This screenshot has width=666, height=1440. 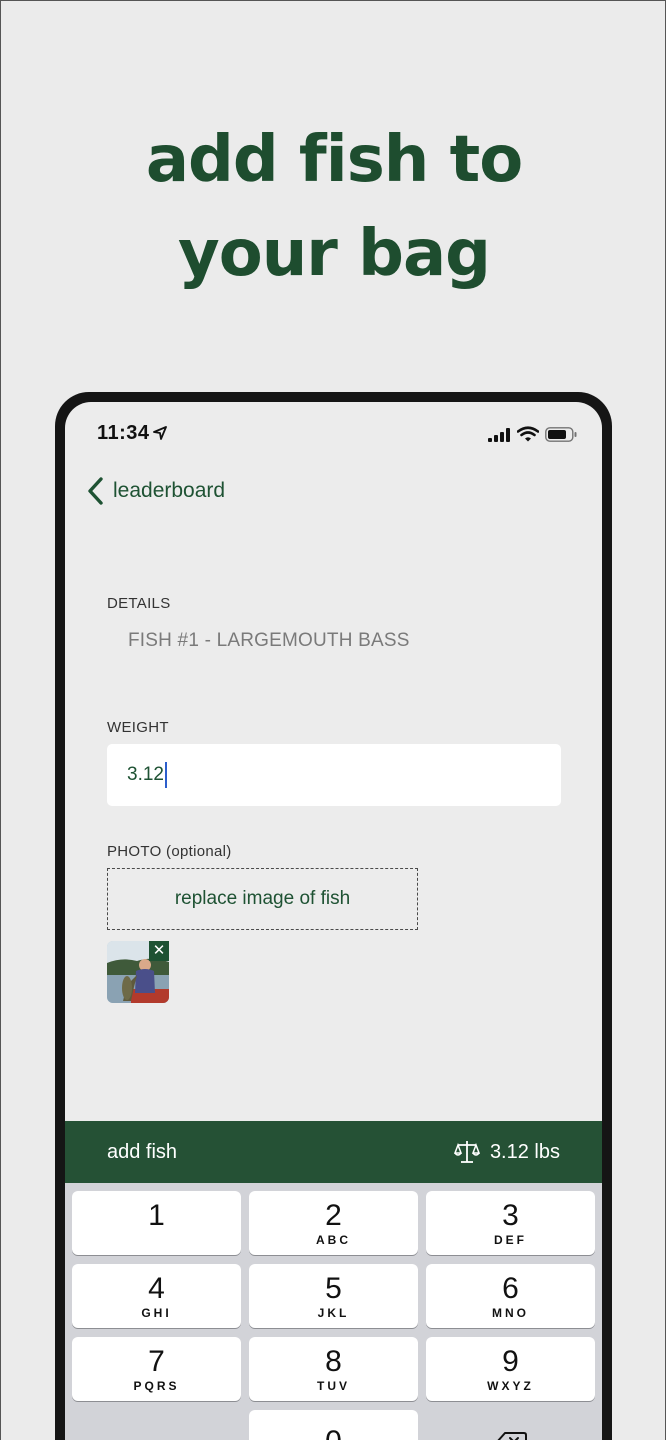 What do you see at coordinates (139, 603) in the screenshot?
I see `details-label: DETAILS` at bounding box center [139, 603].